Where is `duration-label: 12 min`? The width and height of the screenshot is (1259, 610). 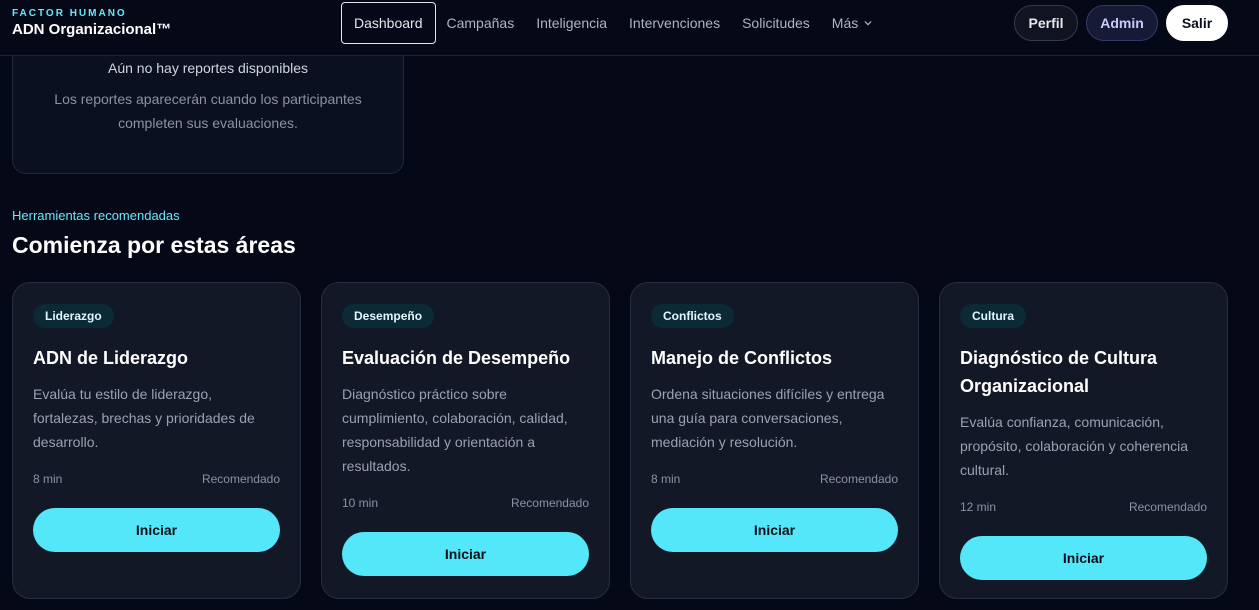 duration-label: 12 min is located at coordinates (978, 507).